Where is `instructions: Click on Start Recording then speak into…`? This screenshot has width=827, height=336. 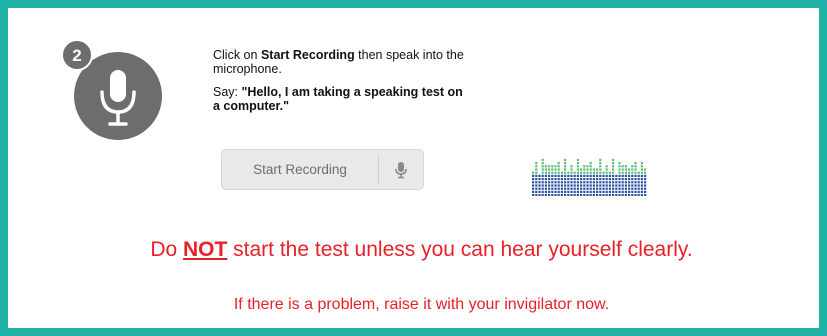 instructions: Click on Start Recording then speak into… is located at coordinates (343, 80).